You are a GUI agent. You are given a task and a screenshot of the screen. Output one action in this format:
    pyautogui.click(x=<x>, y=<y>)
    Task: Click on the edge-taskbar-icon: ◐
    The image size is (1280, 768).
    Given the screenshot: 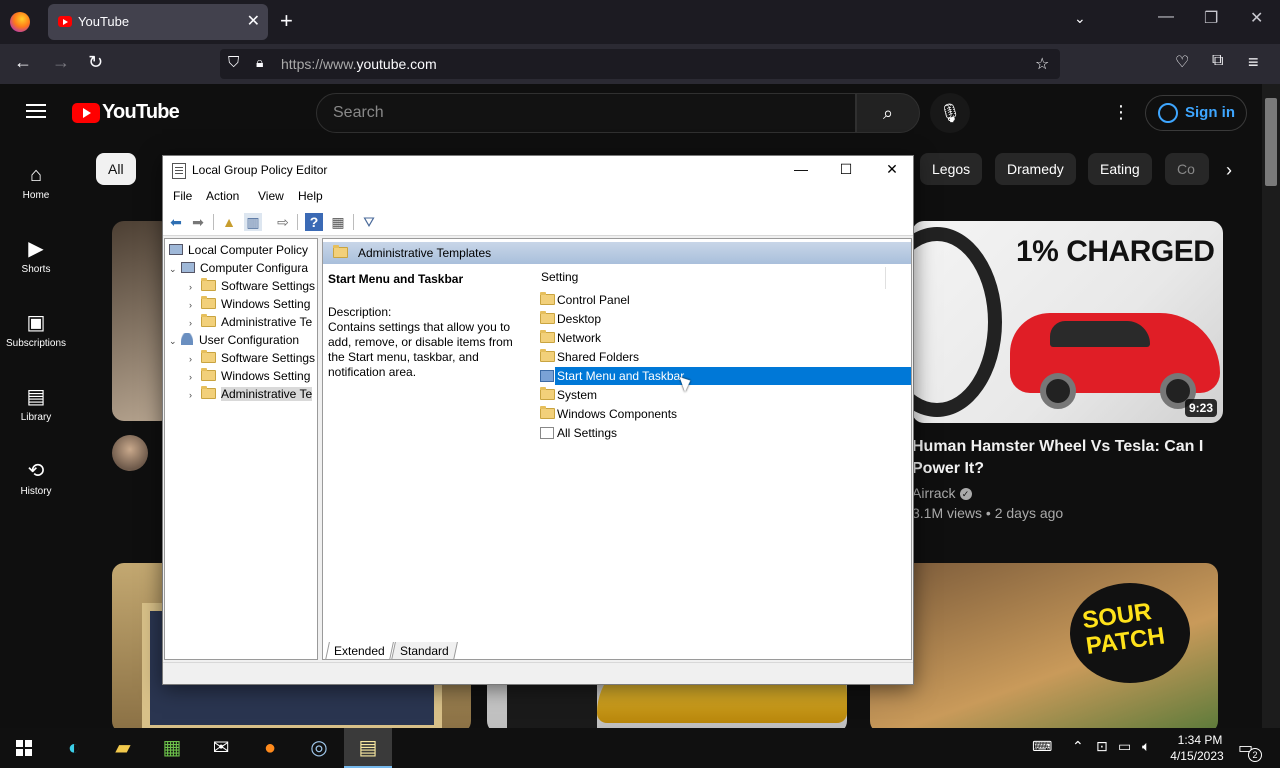 What is the action you would take?
    pyautogui.click(x=74, y=748)
    